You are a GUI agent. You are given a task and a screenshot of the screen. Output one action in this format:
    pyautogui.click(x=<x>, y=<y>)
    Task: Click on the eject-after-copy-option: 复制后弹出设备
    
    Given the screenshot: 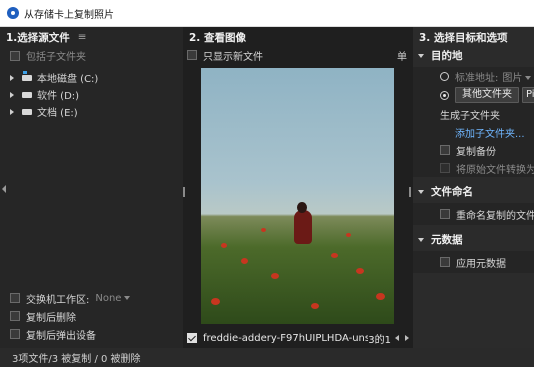 What is the action you would take?
    pyautogui.click(x=70, y=334)
    